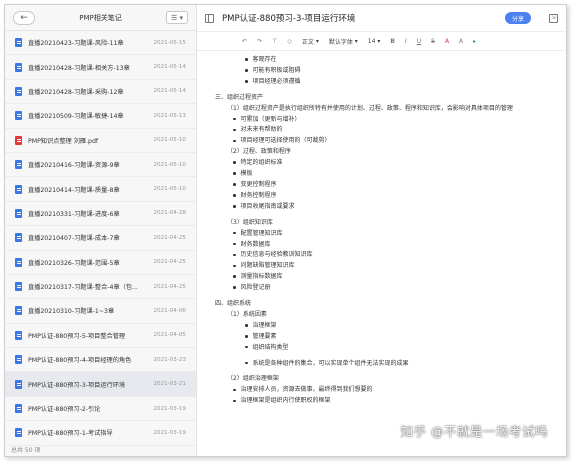 Image resolution: width=573 pixels, height=463 pixels. Describe the element at coordinates (169, 67) in the screenshot. I see `note-date: 2021-05-14` at that location.